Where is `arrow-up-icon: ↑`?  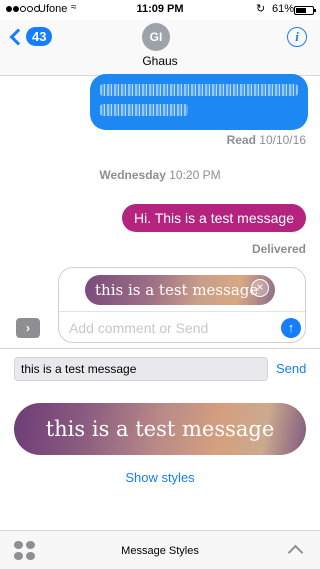
arrow-up-icon: ↑ is located at coordinates (291, 328).